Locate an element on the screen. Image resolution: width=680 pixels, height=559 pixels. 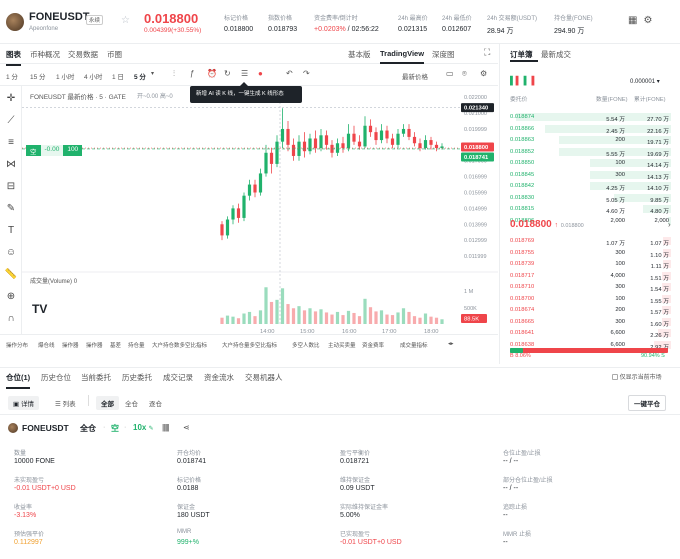
filter-isolated: 逐仓 is located at coordinates (155, 403).